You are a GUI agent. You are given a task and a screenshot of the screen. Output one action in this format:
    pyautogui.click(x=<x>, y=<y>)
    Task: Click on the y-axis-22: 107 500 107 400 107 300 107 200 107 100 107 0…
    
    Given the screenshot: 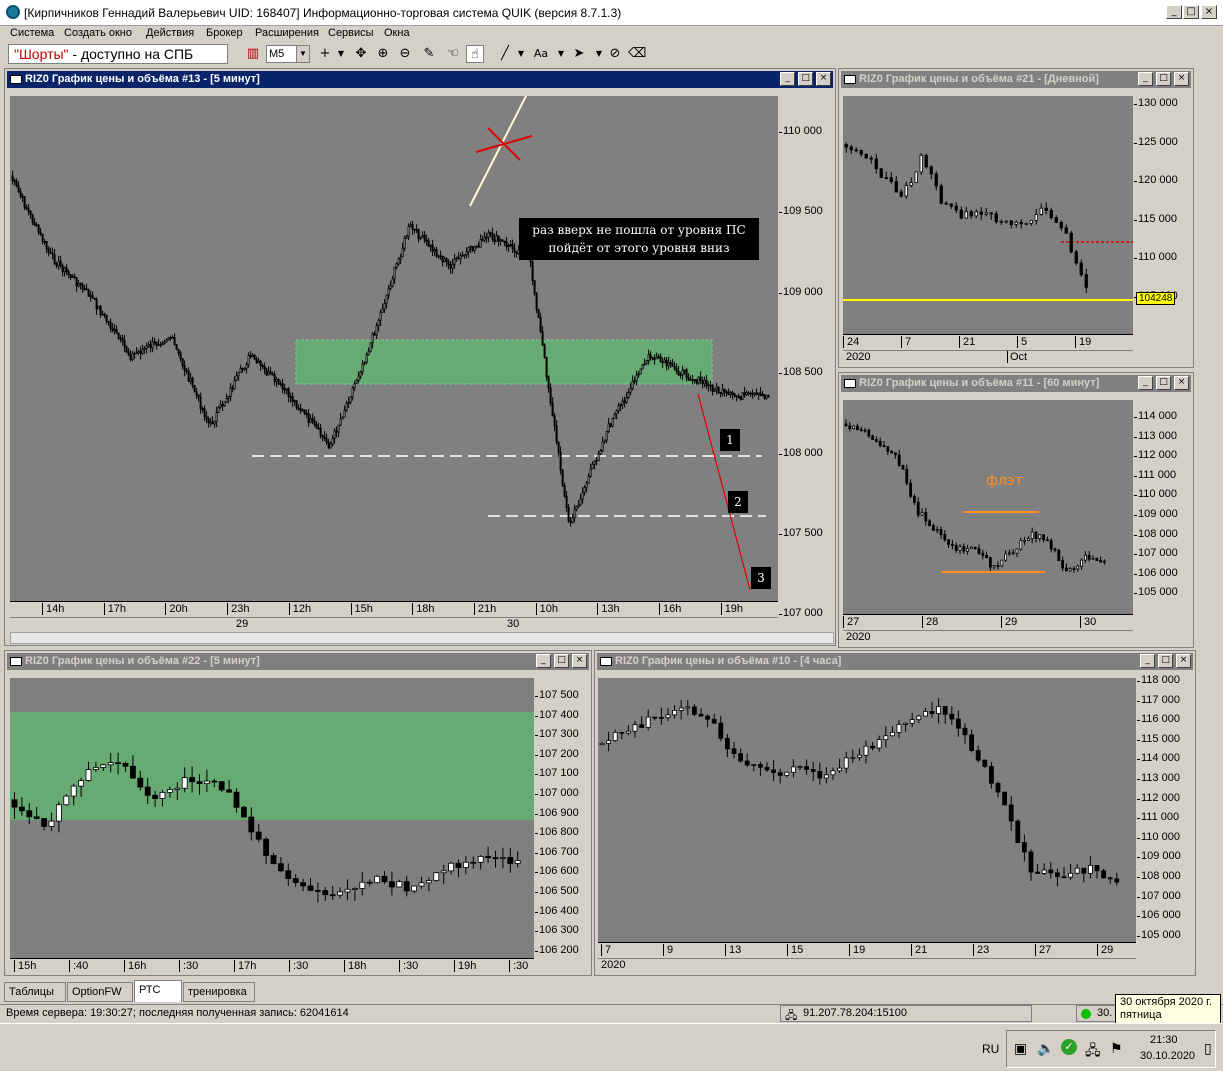 What is the action you would take?
    pyautogui.click(x=562, y=818)
    